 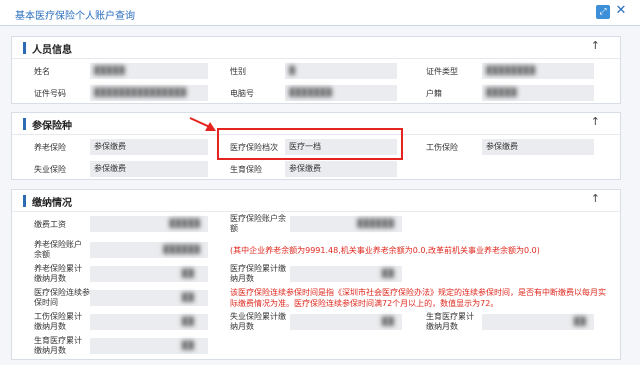 What do you see at coordinates (149, 224) in the screenshot?
I see `wage-value: █████` at bounding box center [149, 224].